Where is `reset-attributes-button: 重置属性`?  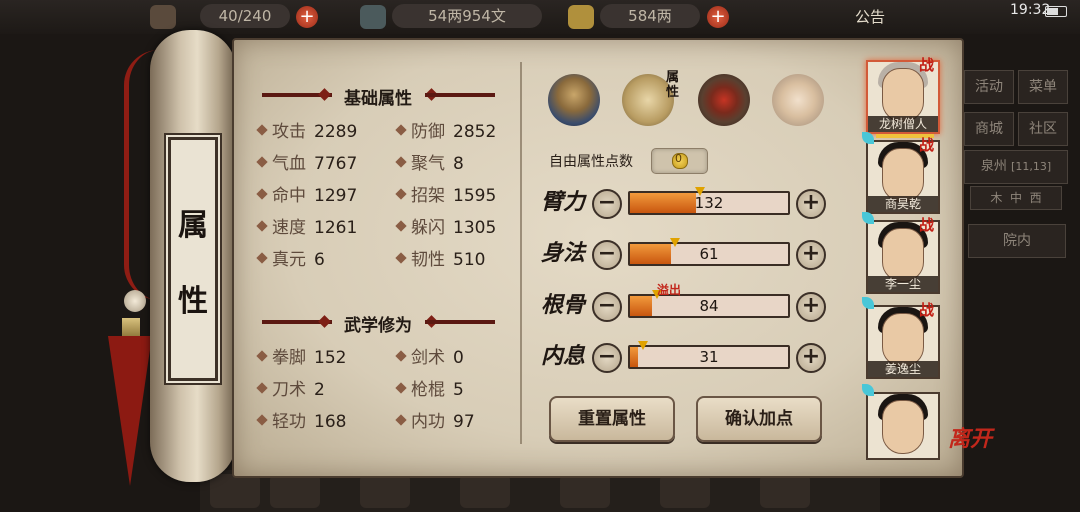 reset-attributes-button: 重置属性 is located at coordinates (612, 419).